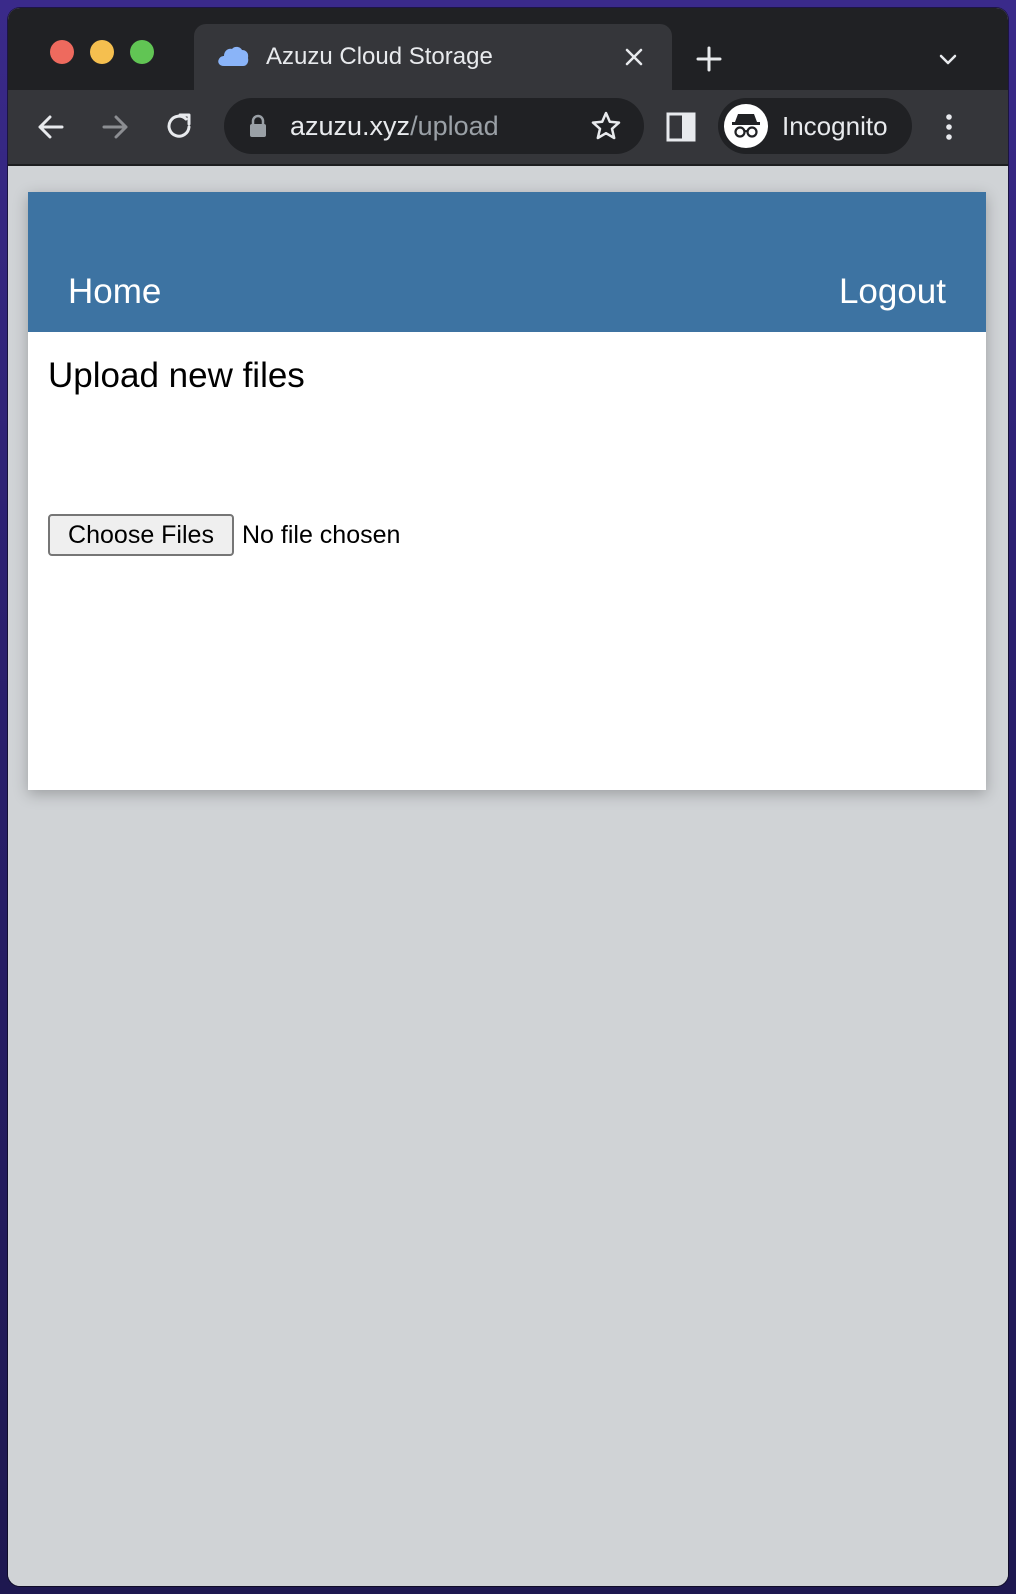 This screenshot has height=1594, width=1016. I want to click on browser-tab: Azuzu Cloud Storage, so click(433, 57).